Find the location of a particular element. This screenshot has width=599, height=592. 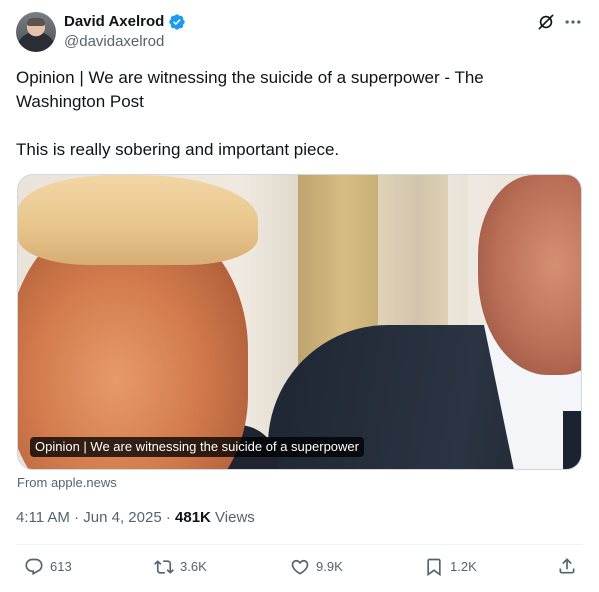

card-image-hair-left is located at coordinates (138, 220).